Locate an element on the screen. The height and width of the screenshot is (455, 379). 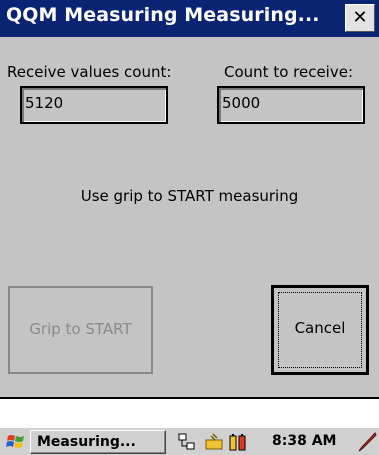
count-to-receive-field: 5000 is located at coordinates (291, 105).